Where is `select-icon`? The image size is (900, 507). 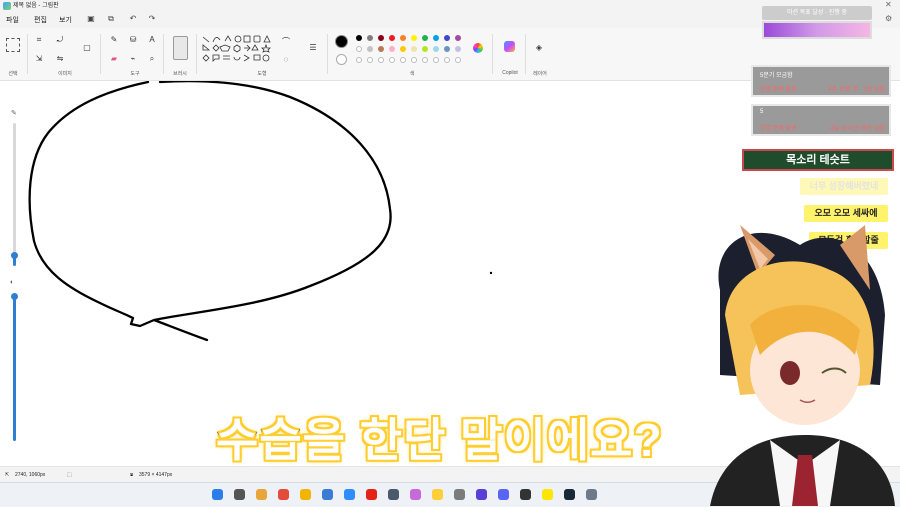
select-icon is located at coordinates (13, 45).